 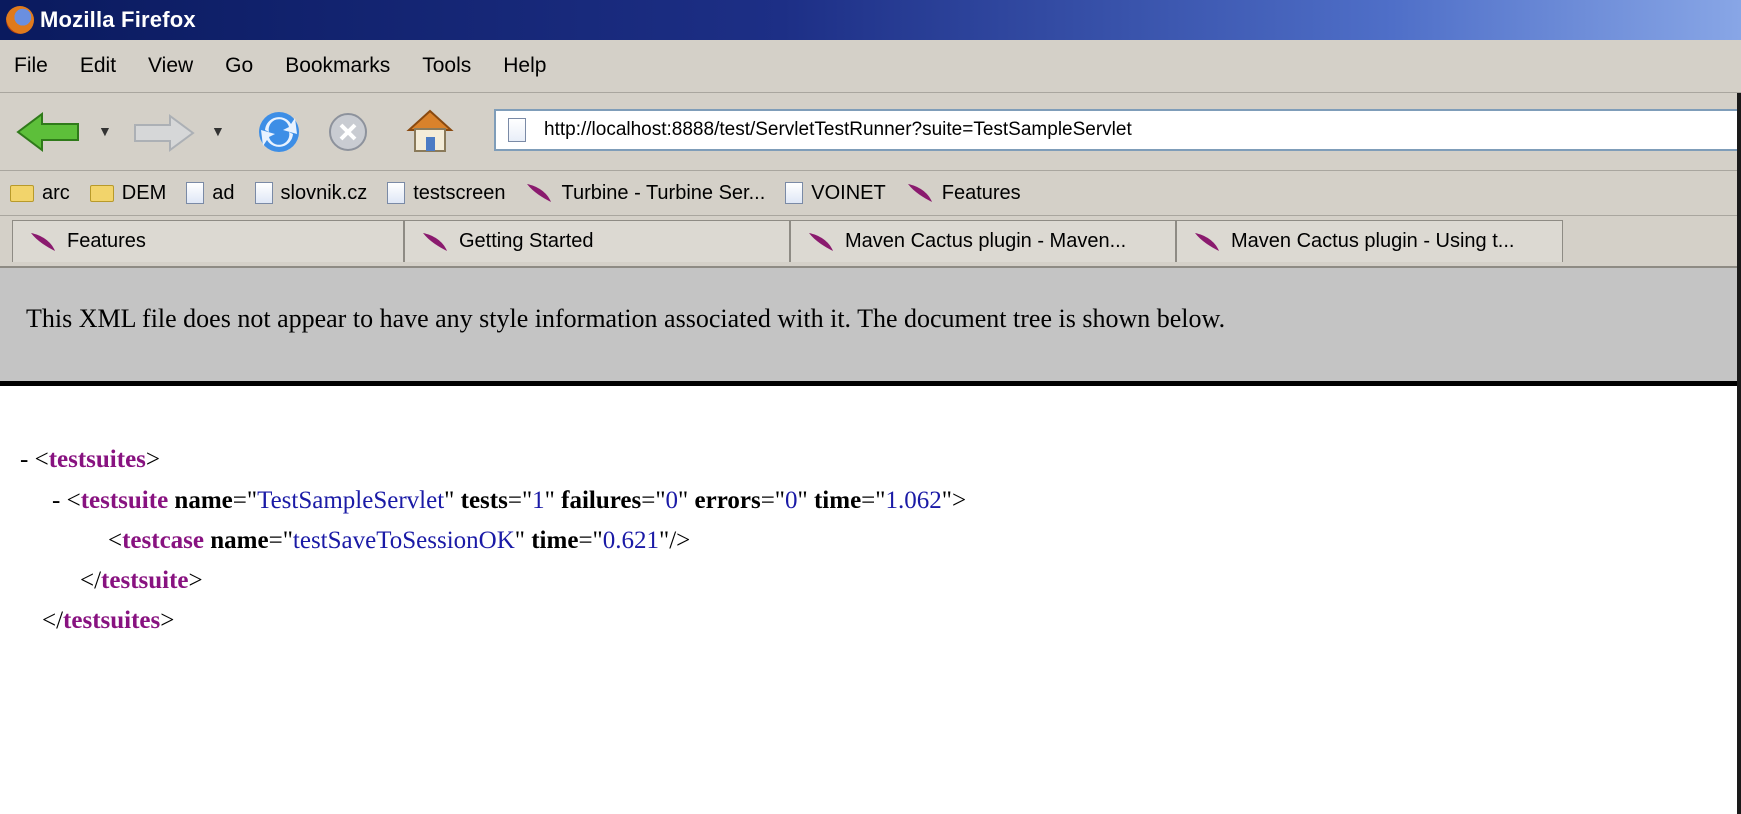 I want to click on tab-label: Features, so click(x=106, y=241).